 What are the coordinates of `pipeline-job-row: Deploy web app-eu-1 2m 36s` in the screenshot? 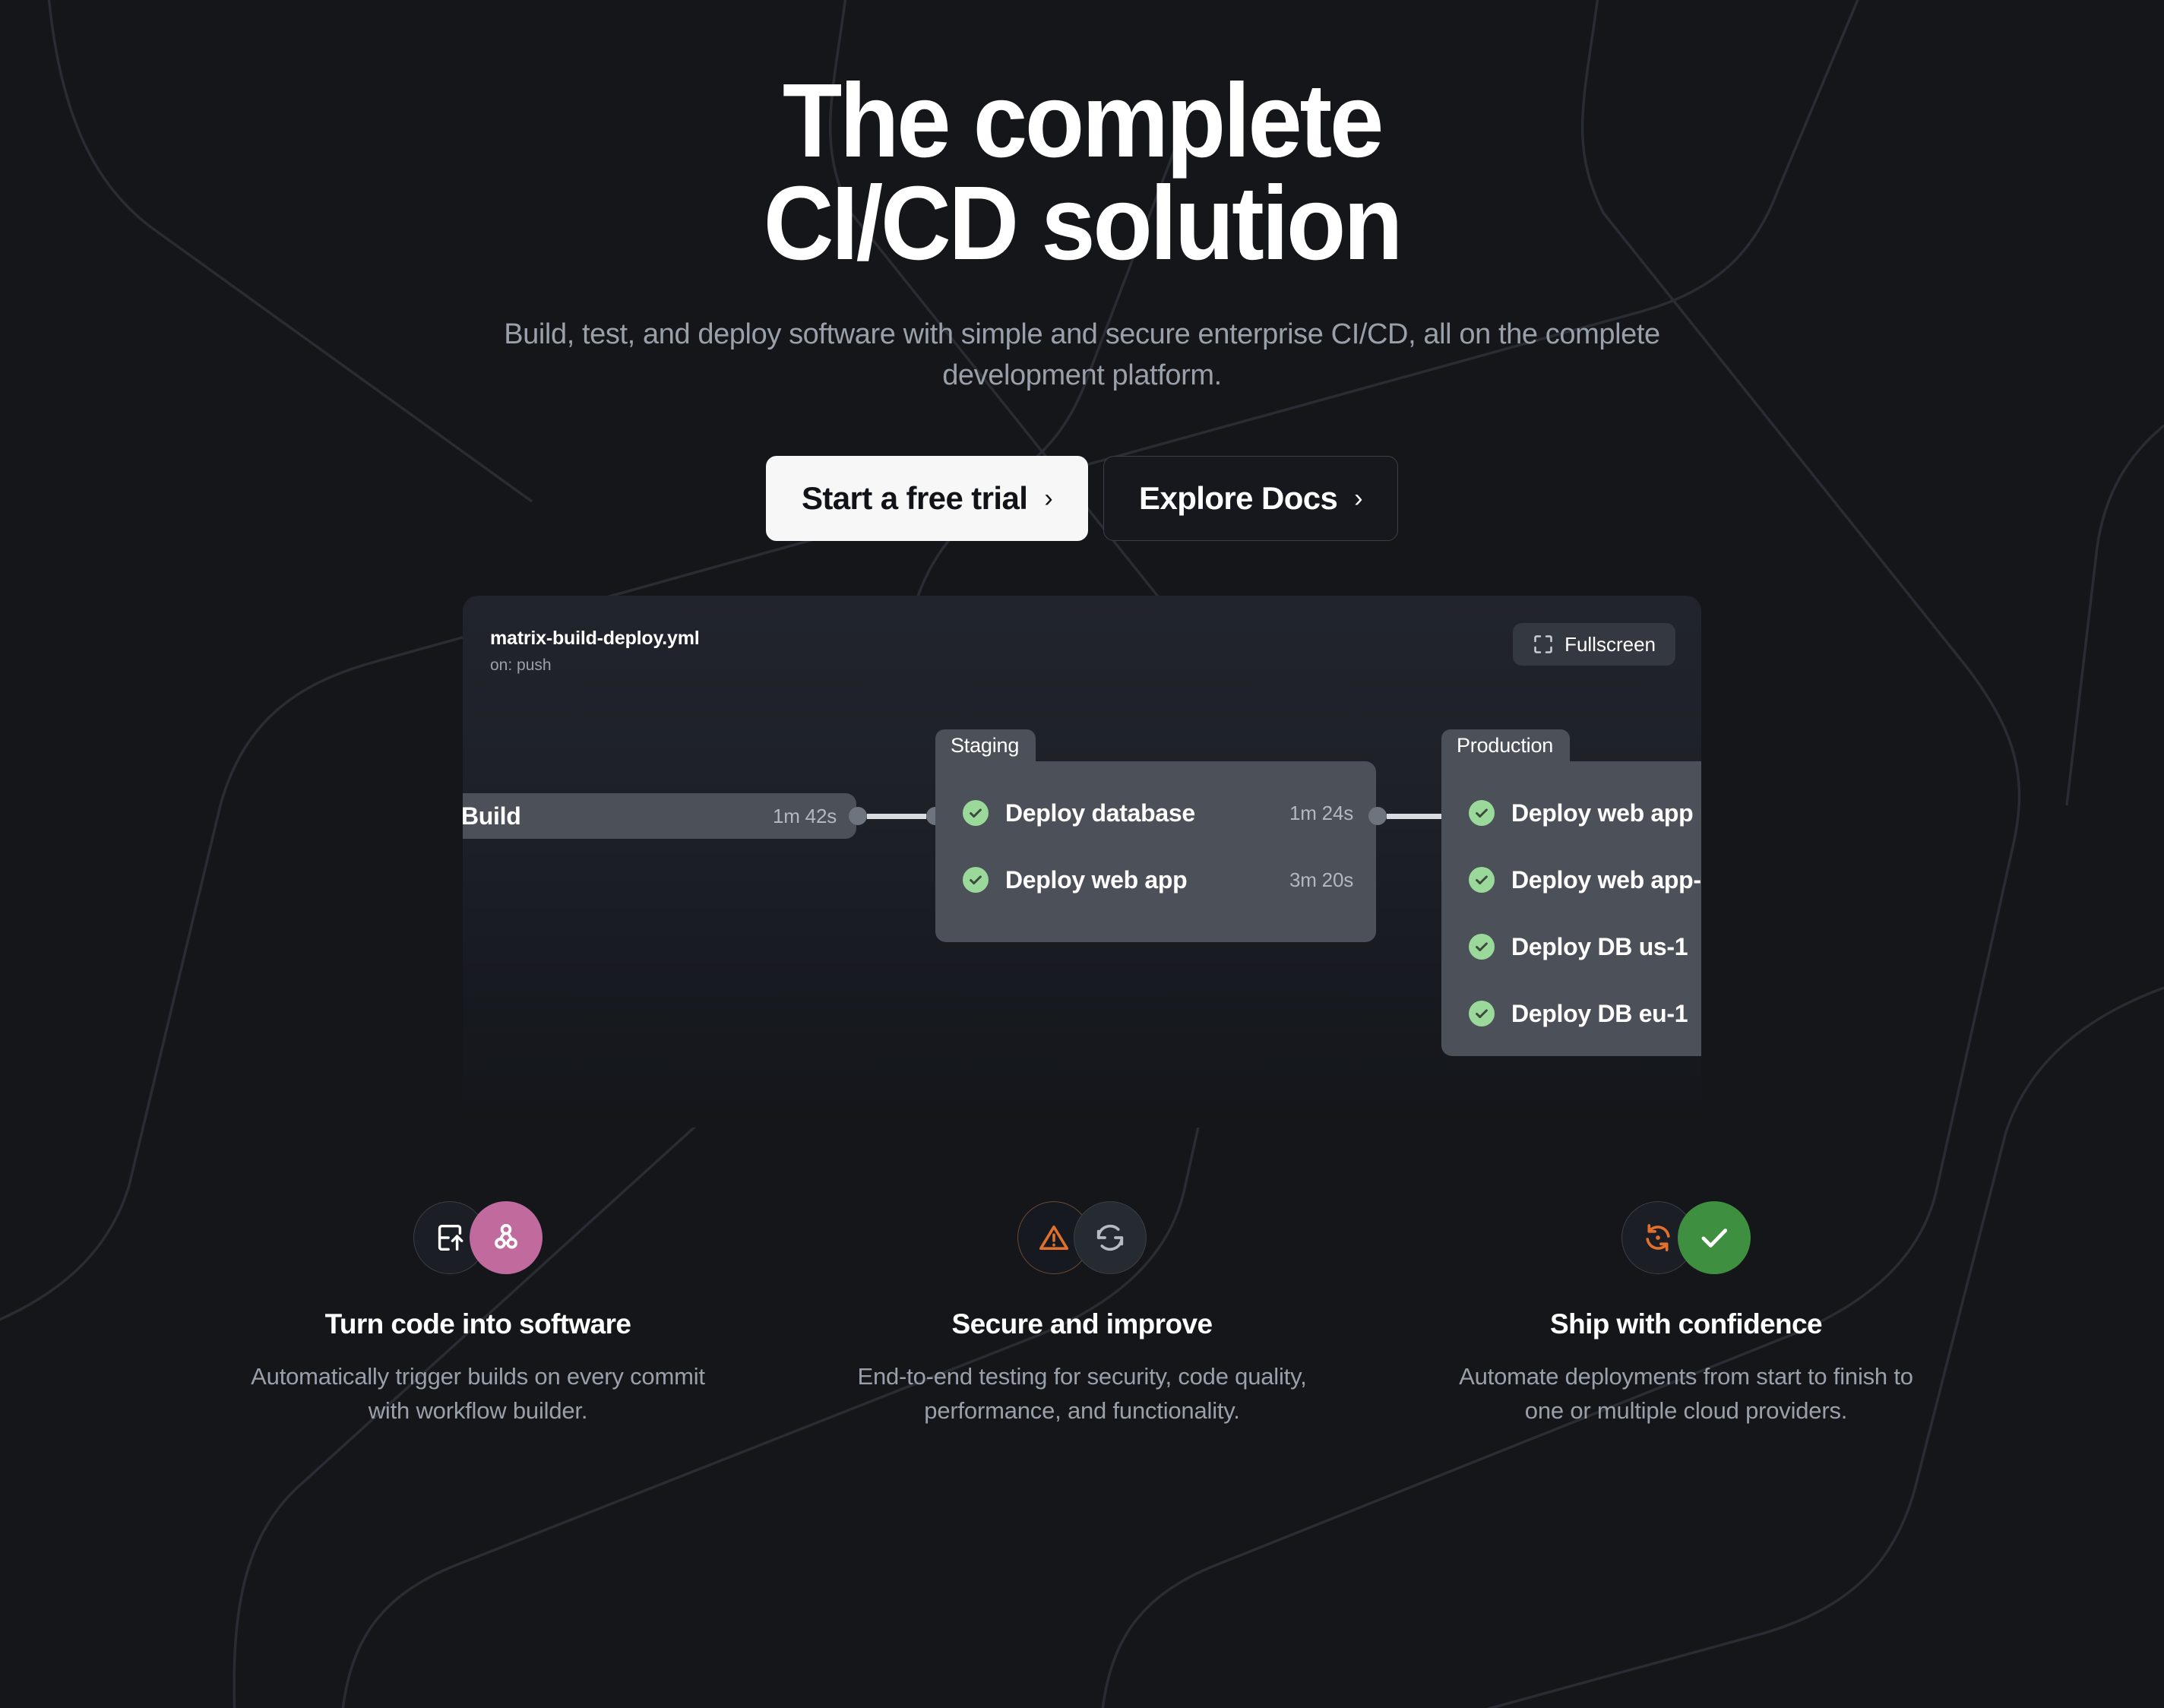 It's located at (1571, 879).